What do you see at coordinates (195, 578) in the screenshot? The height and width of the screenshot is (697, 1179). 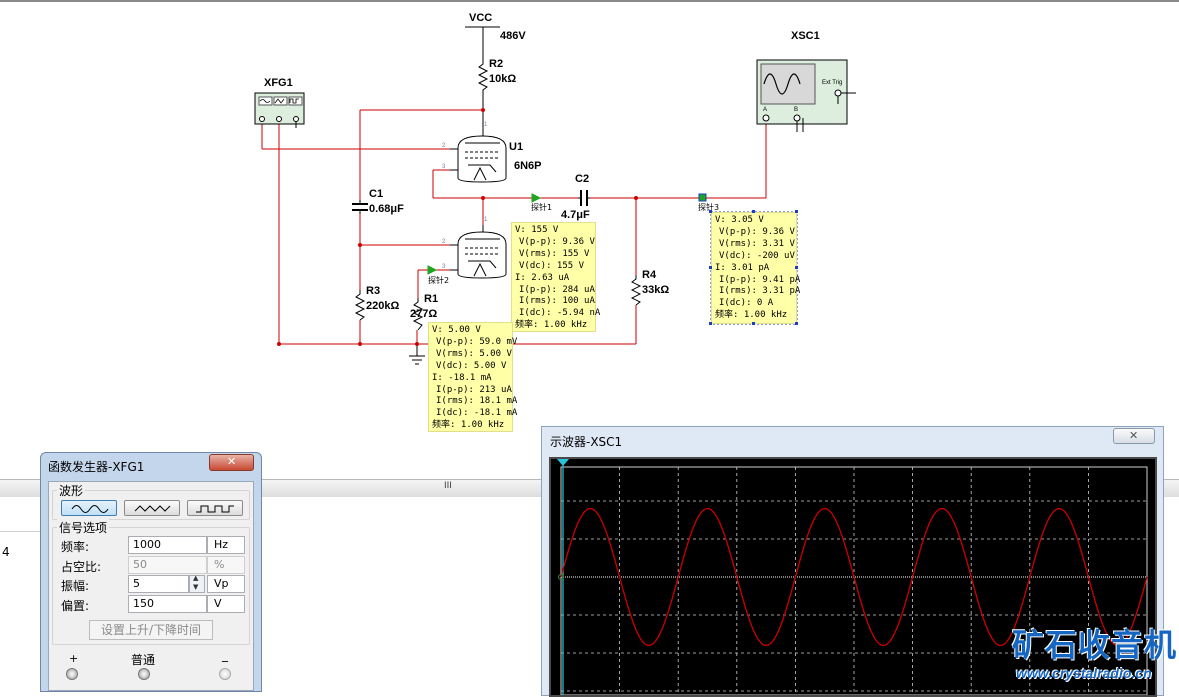 I see `spin-up-icon: ▲` at bounding box center [195, 578].